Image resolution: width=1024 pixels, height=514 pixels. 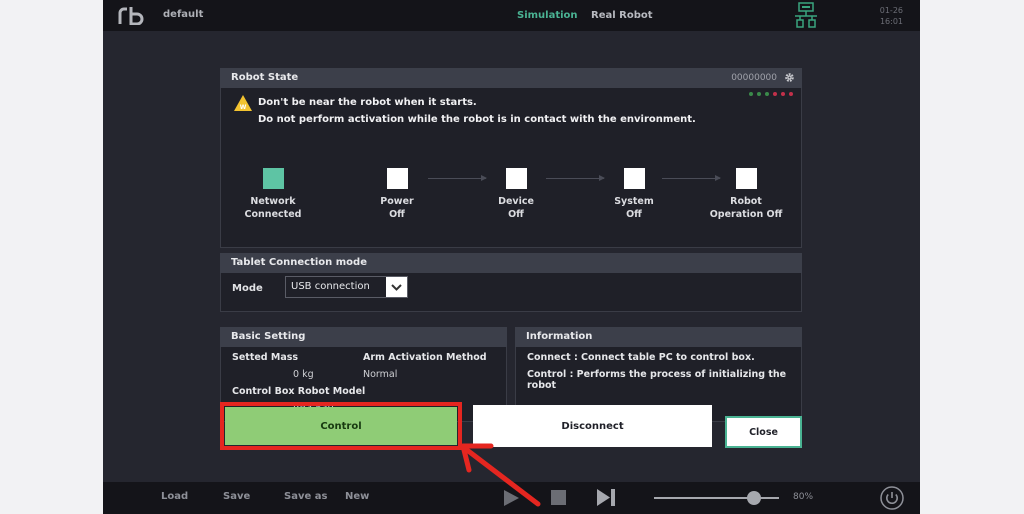 What do you see at coordinates (273, 201) in the screenshot?
I see `stage-label: Network` at bounding box center [273, 201].